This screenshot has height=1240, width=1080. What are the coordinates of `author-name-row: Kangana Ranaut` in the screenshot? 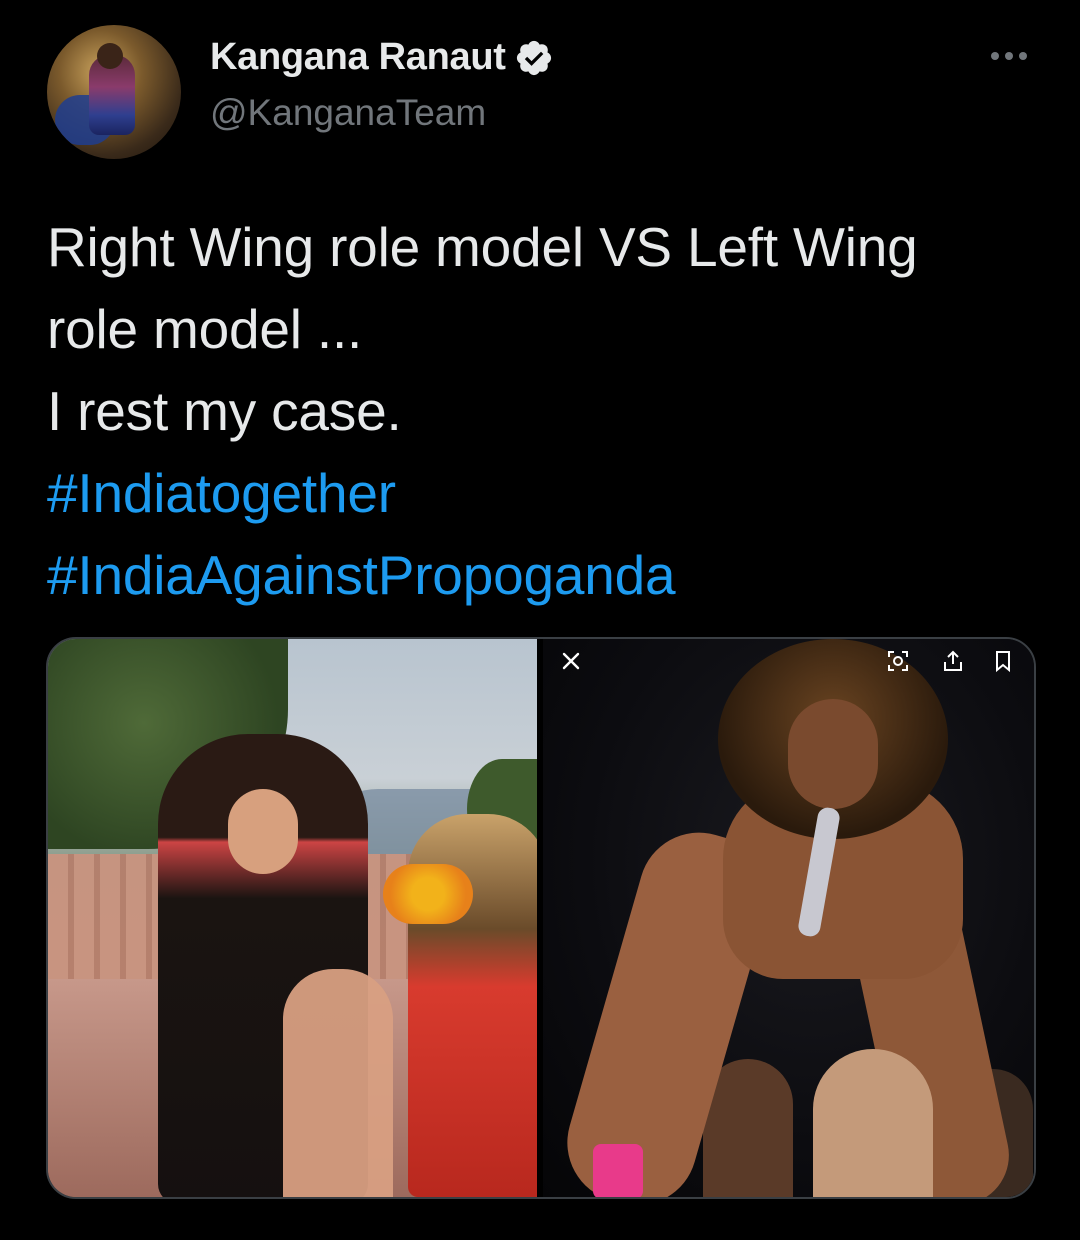 It's located at (382, 57).